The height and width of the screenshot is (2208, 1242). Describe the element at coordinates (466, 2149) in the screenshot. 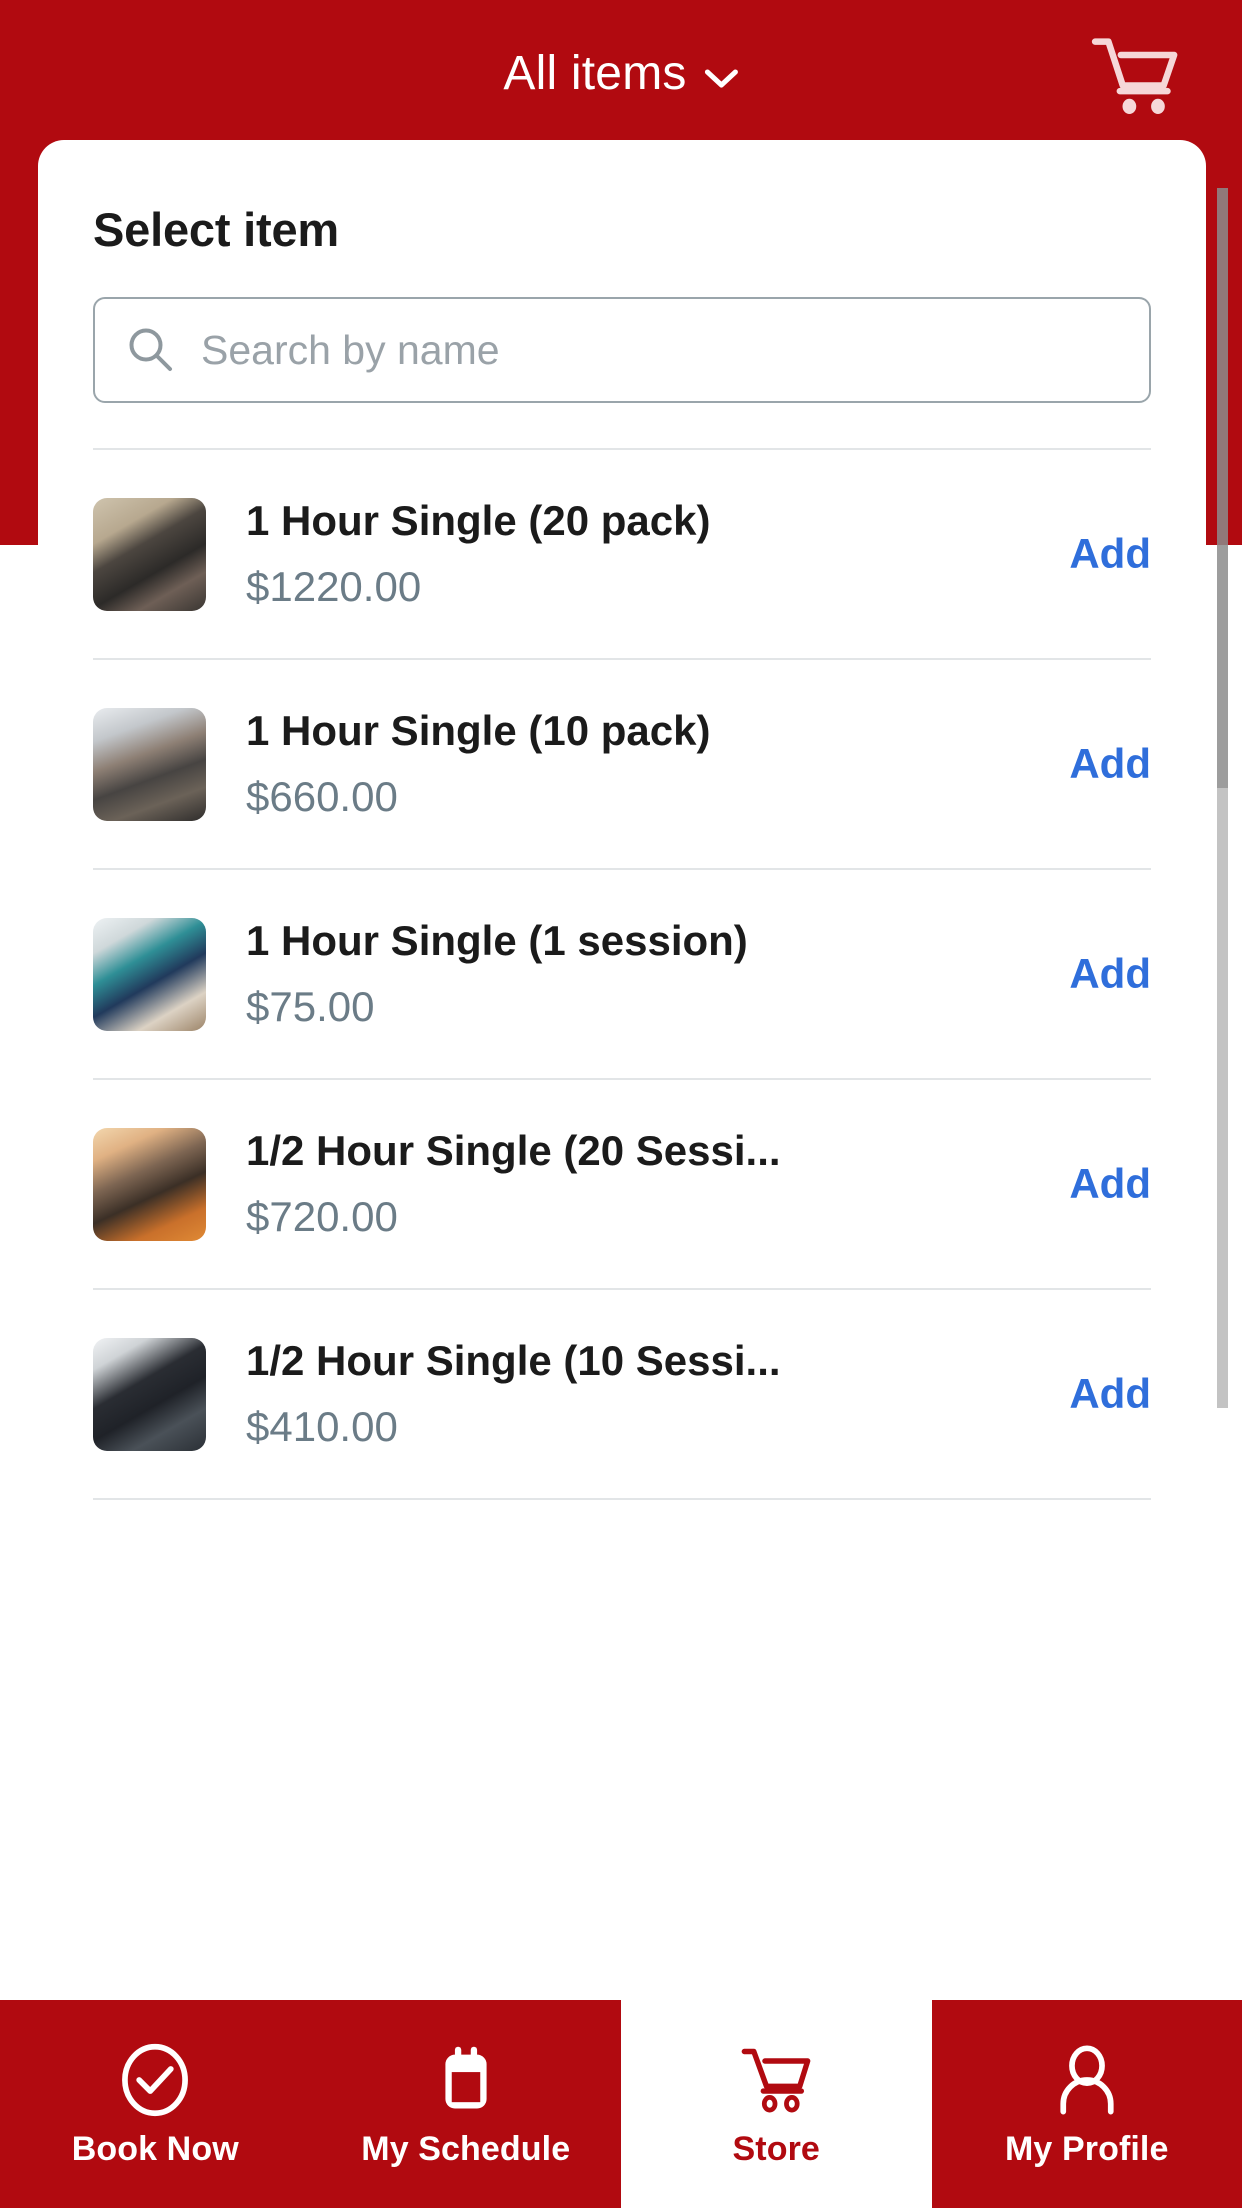

I see `nav-label: My Schedule` at that location.